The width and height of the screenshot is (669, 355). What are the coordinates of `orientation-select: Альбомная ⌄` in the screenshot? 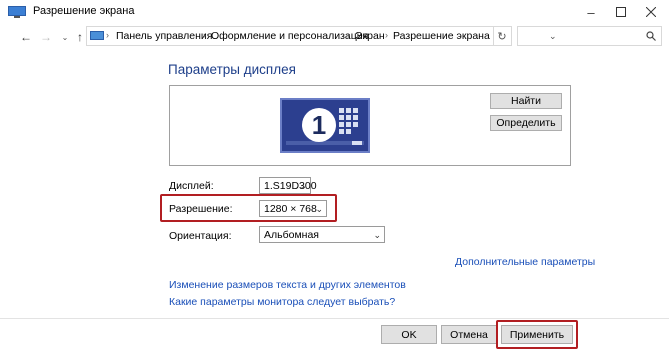 It's located at (322, 234).